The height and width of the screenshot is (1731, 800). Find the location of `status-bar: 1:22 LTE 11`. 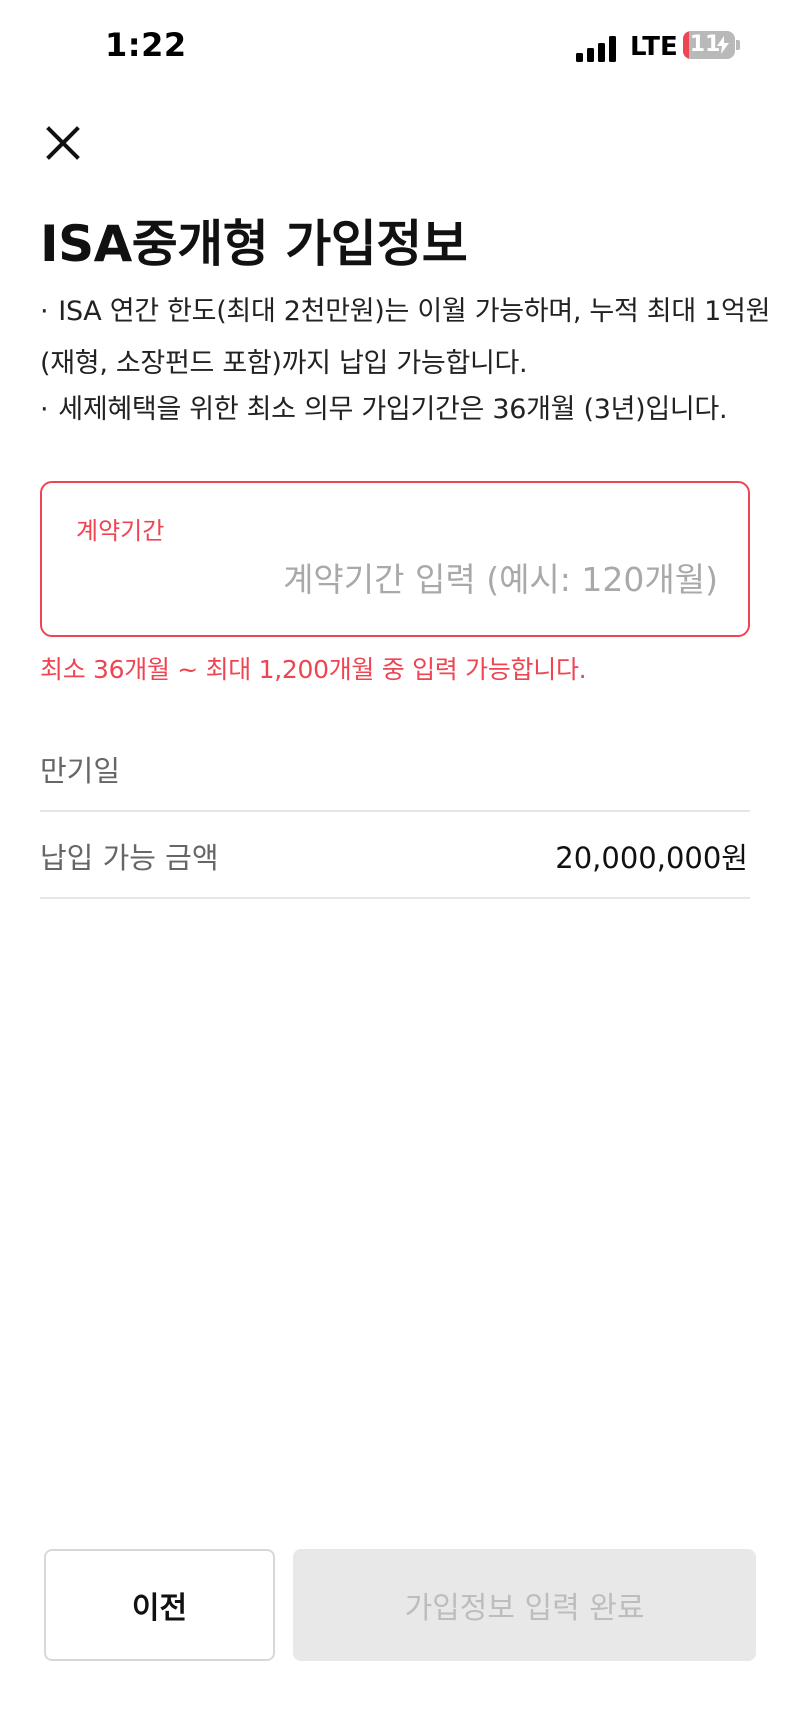

status-bar: 1:22 LTE 11 is located at coordinates (400, 50).